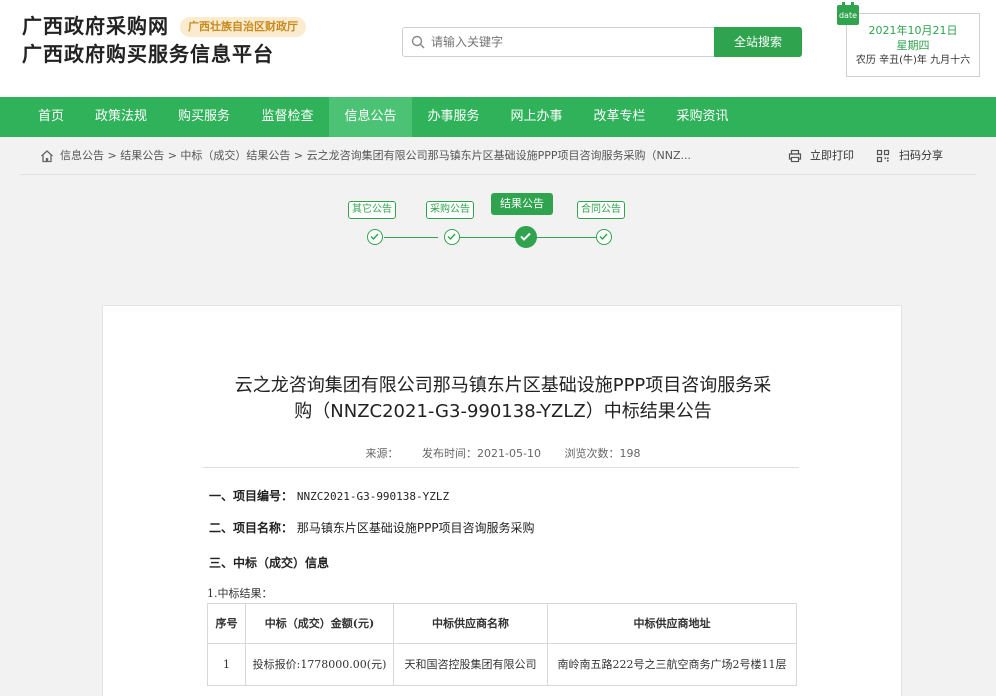  Describe the element at coordinates (921, 156) in the screenshot. I see `share-button: 扫码分享` at that location.